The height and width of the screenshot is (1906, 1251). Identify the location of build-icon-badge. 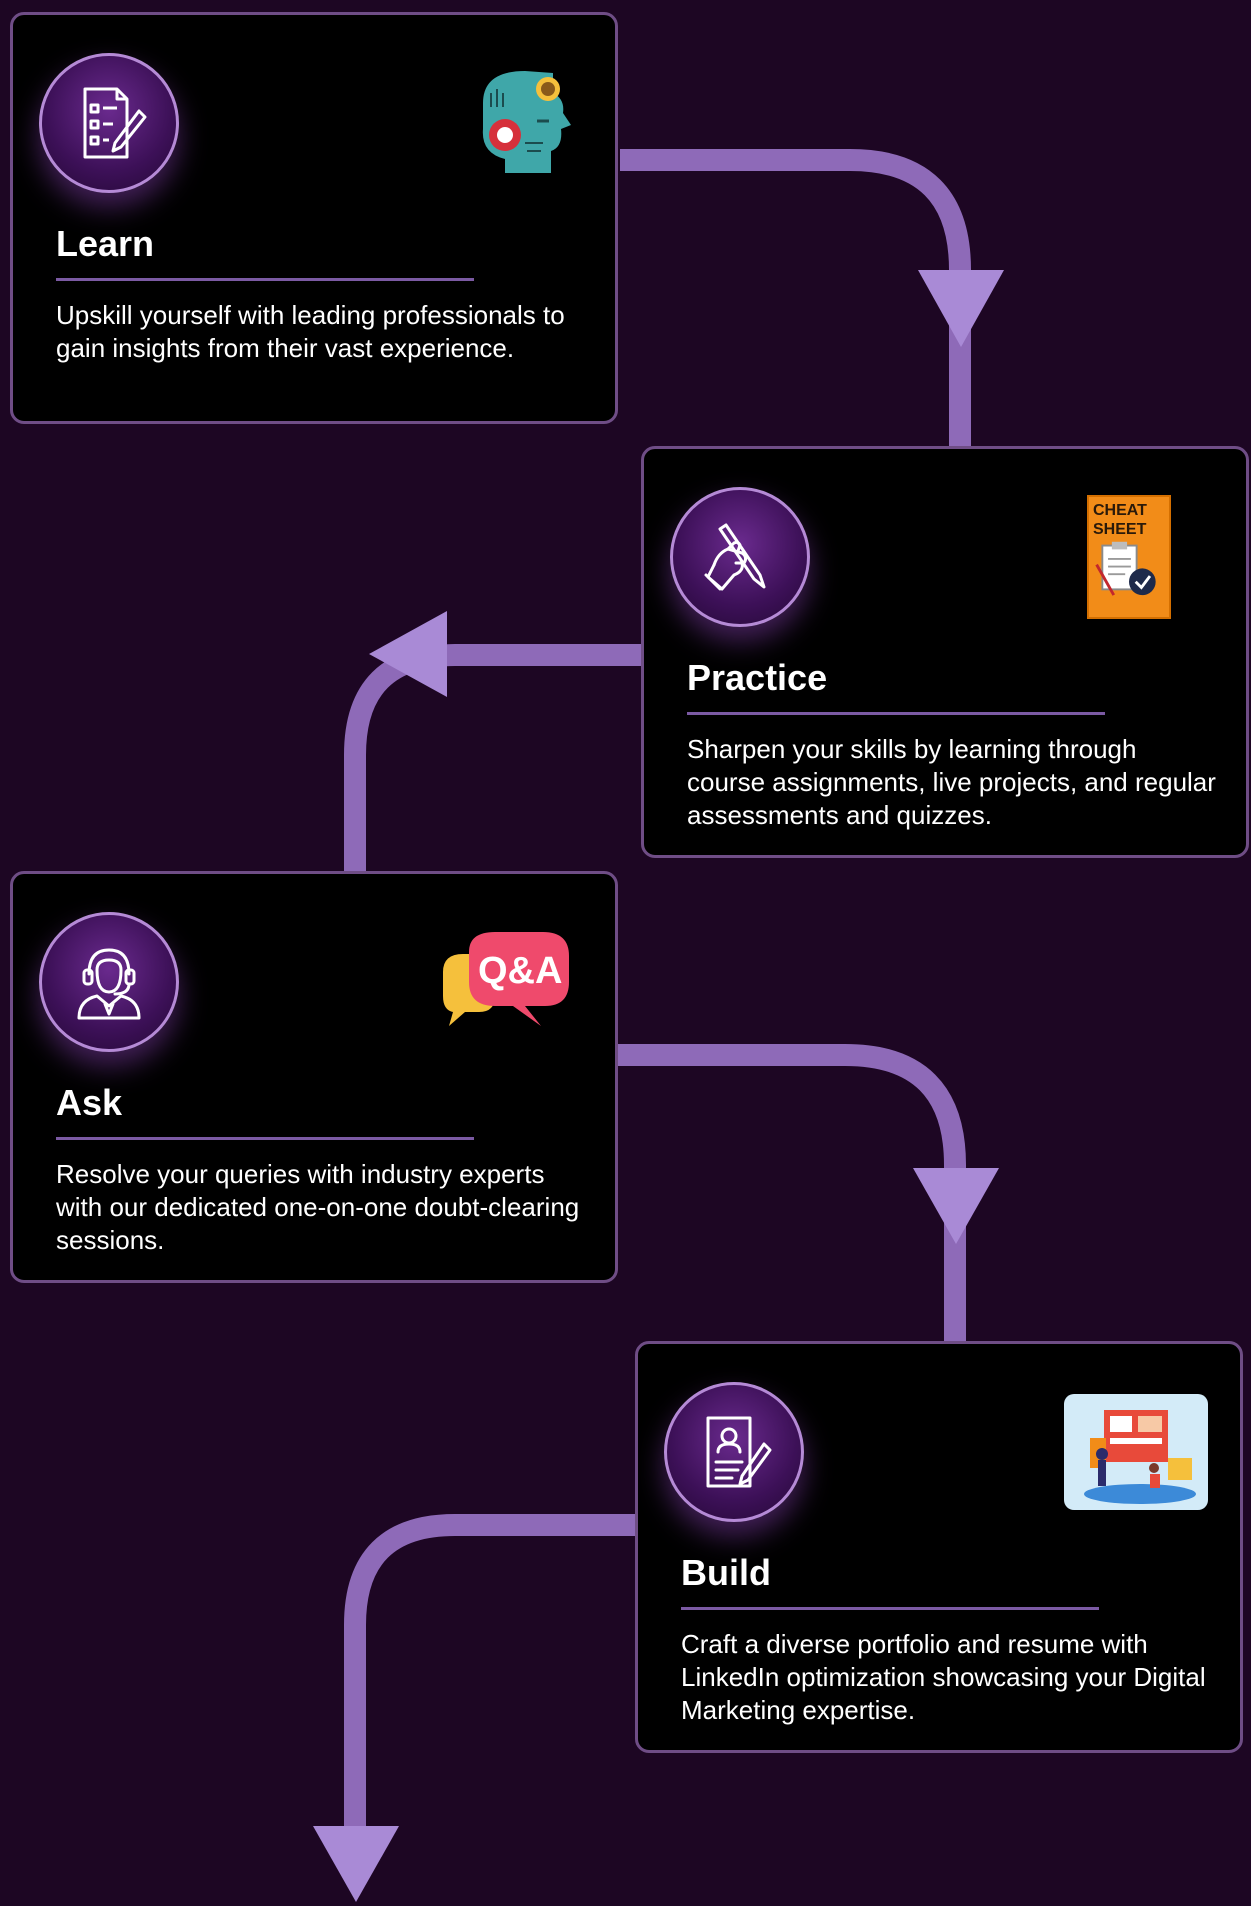
(734, 1452).